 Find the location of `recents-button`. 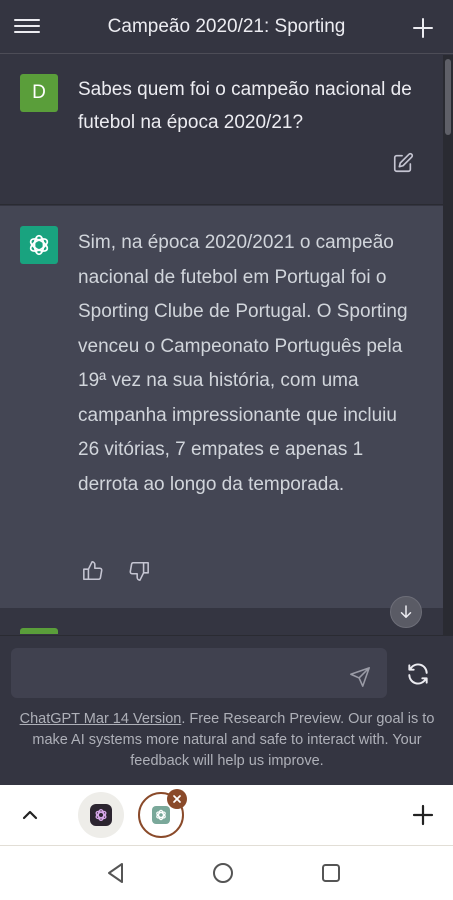

recents-button is located at coordinates (331, 873).